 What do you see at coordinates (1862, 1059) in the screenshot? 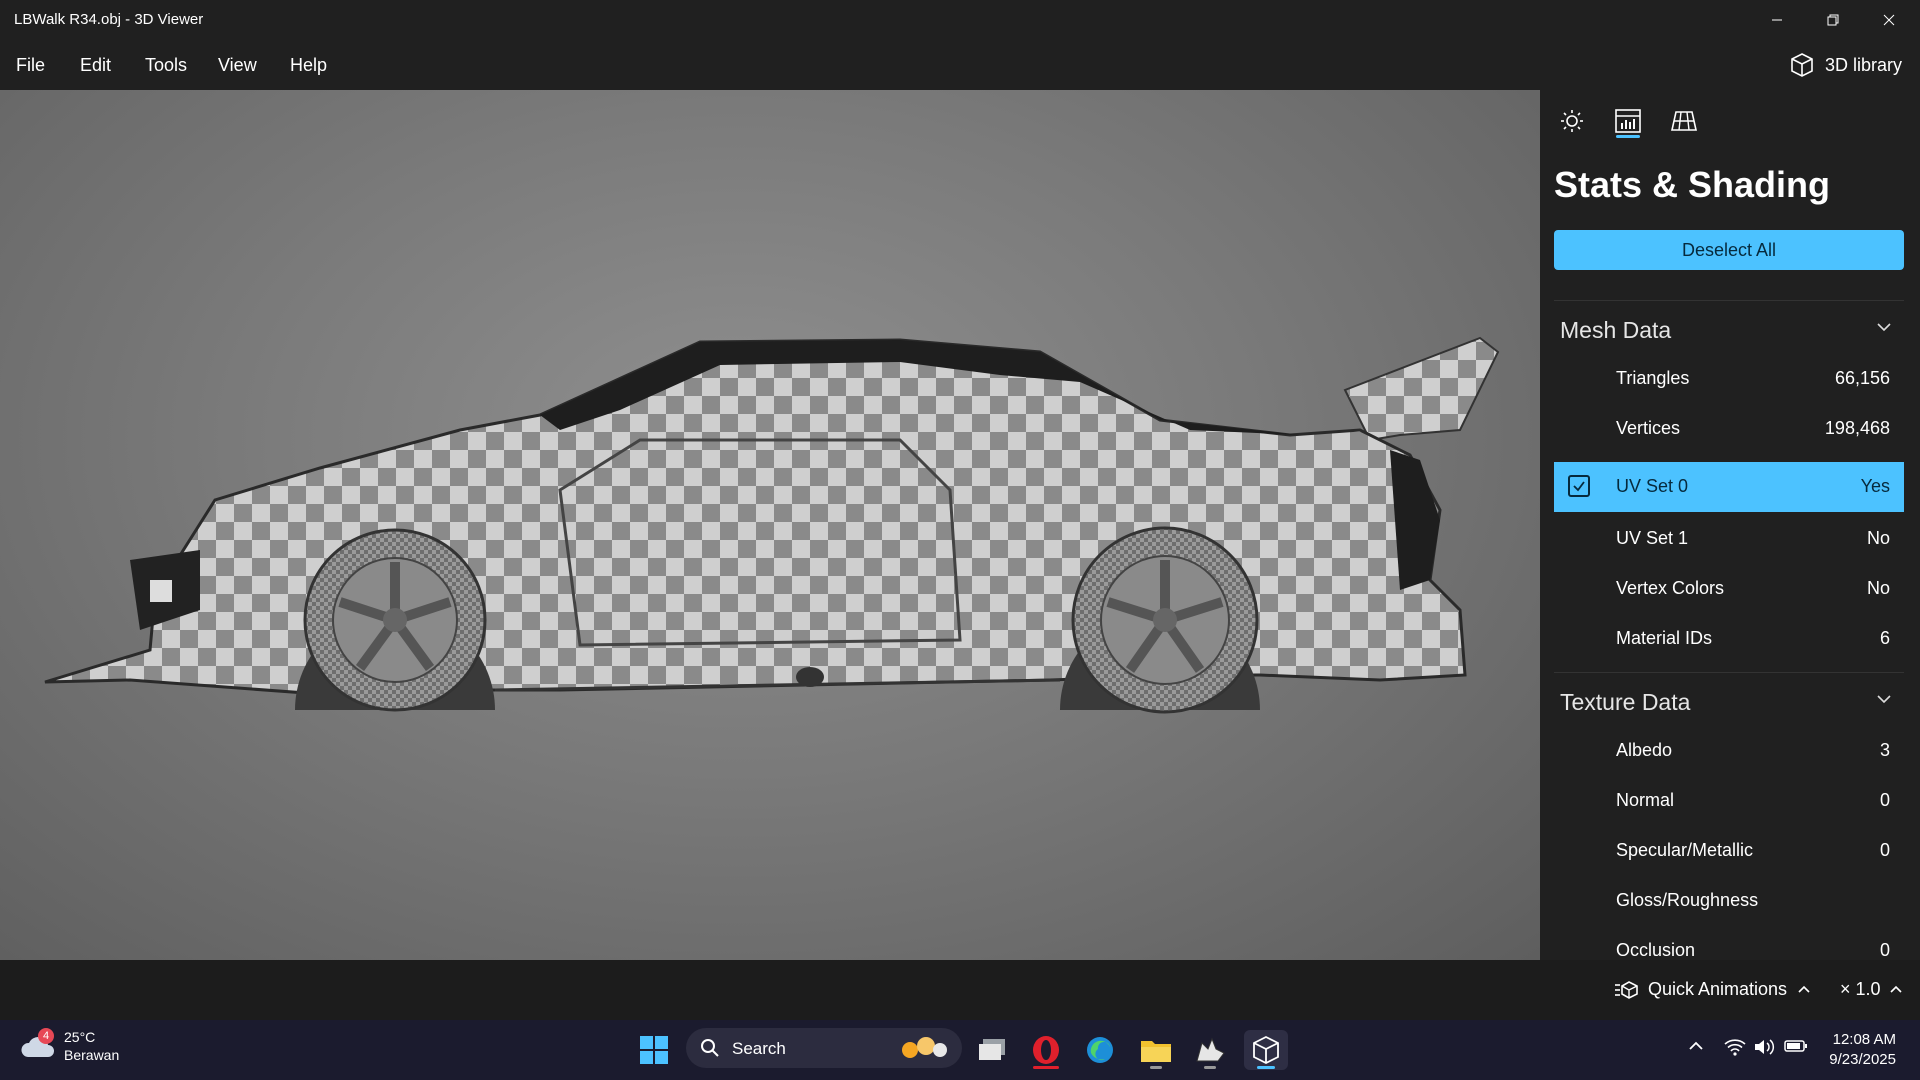
I see `clock-date: 9/23/2025` at bounding box center [1862, 1059].